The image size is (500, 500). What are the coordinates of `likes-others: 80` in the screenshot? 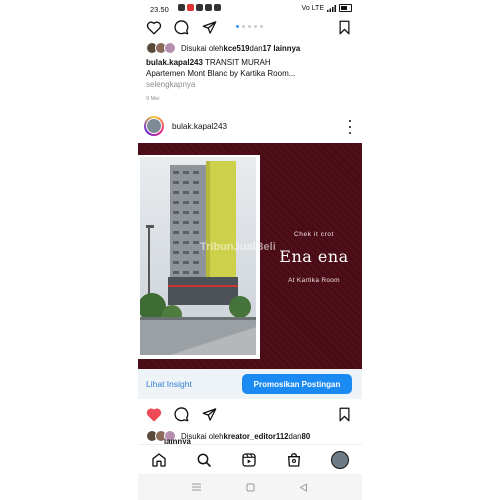 It's located at (306, 436).